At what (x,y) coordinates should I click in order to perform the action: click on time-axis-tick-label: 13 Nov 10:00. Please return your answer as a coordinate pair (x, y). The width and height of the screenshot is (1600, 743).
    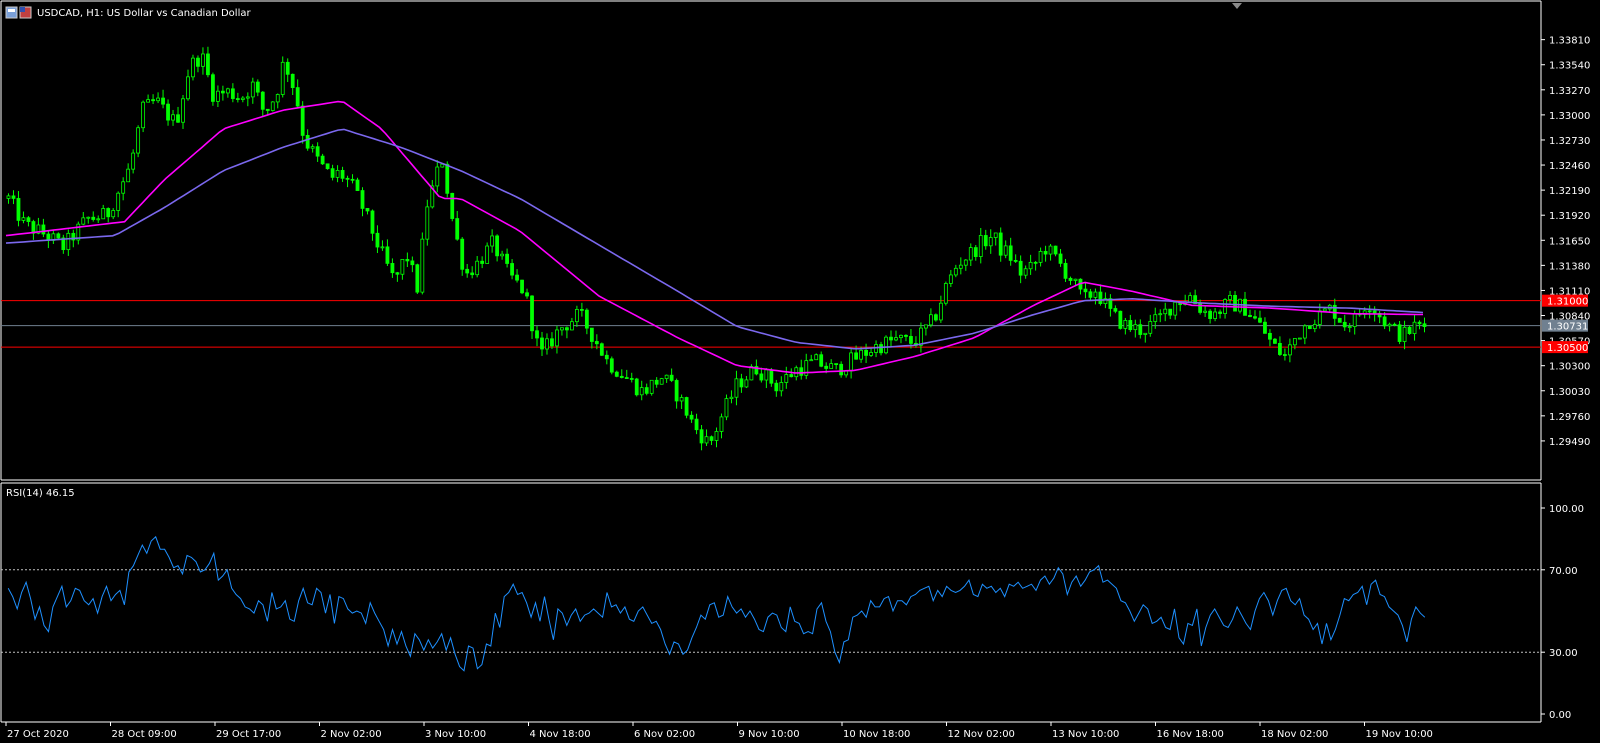
    Looking at the image, I should click on (1085, 734).